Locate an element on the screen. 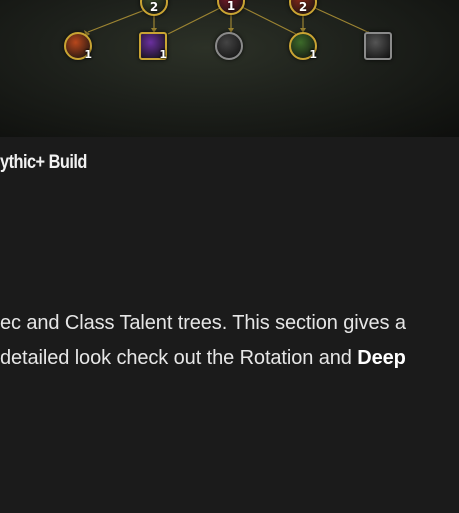  fire-claw-talent-icon: 1 is located at coordinates (78, 46).